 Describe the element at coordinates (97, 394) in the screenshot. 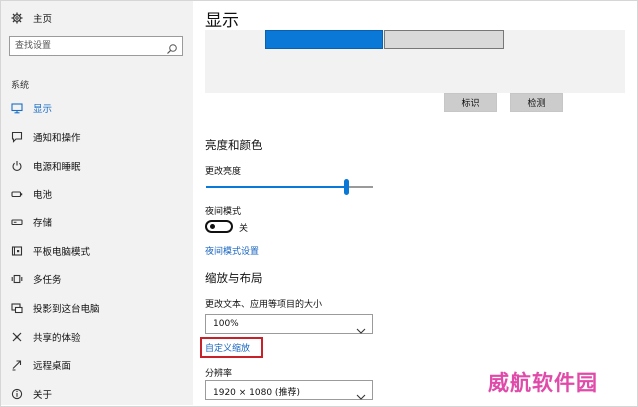

I see `sidebar-item-about: 关于` at that location.